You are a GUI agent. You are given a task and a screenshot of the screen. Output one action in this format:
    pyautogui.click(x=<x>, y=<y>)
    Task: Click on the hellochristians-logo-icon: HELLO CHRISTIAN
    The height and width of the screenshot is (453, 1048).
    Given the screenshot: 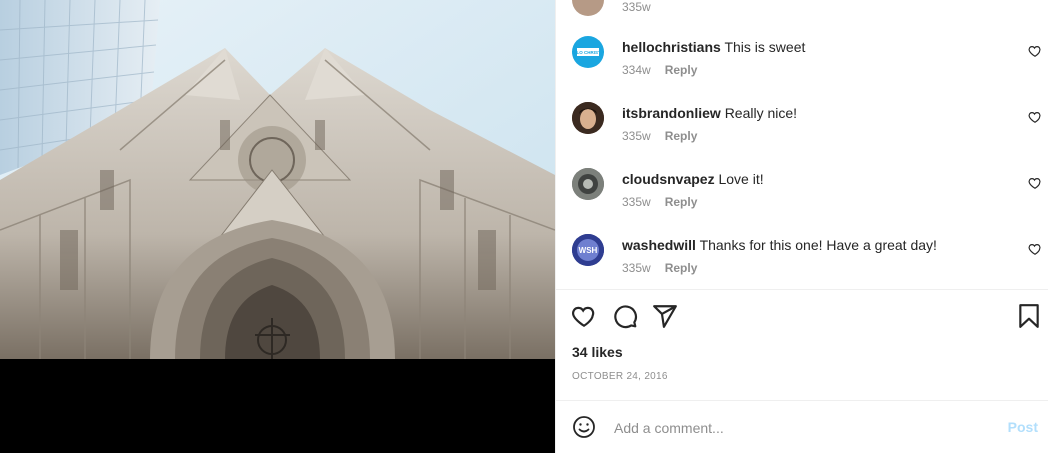 What is the action you would take?
    pyautogui.click(x=588, y=52)
    